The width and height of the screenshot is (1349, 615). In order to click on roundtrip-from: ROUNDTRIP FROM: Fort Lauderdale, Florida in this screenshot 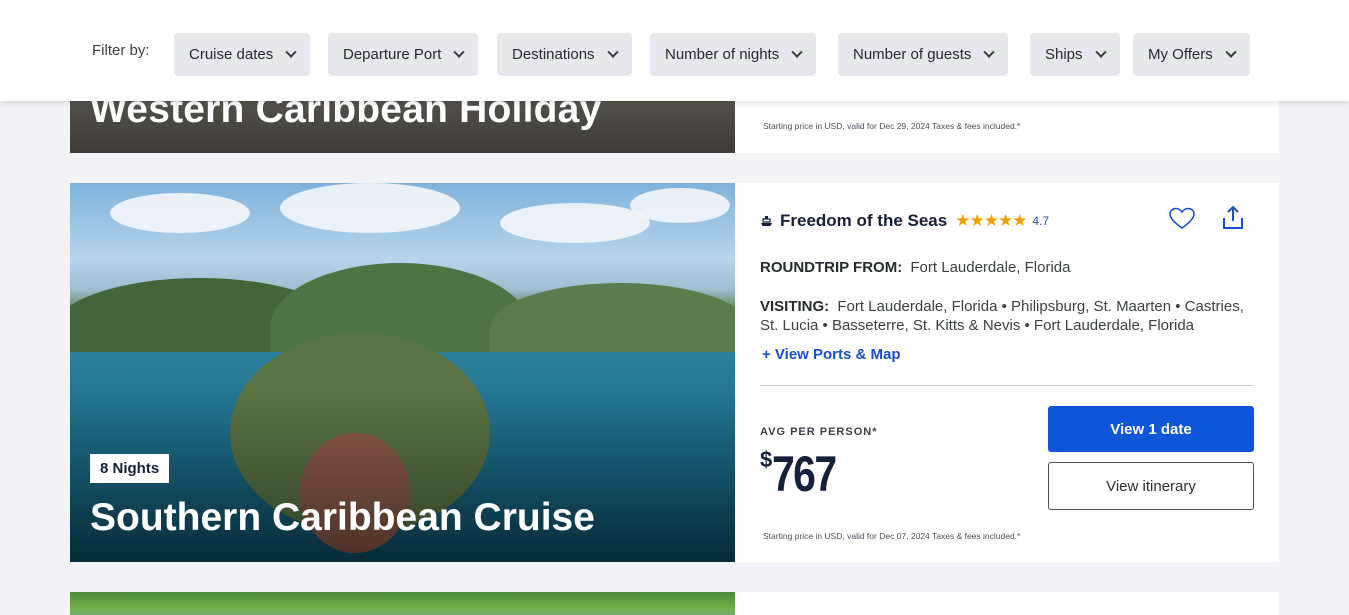, I will do `click(915, 267)`.